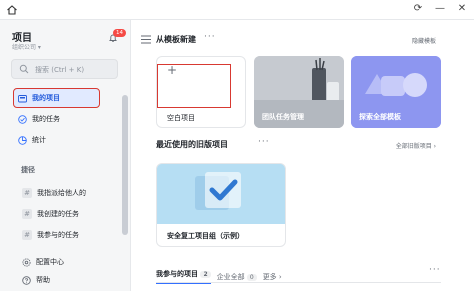 The image size is (474, 291). What do you see at coordinates (237, 10) in the screenshot?
I see `title-bar: ⟳ — ✕` at bounding box center [237, 10].